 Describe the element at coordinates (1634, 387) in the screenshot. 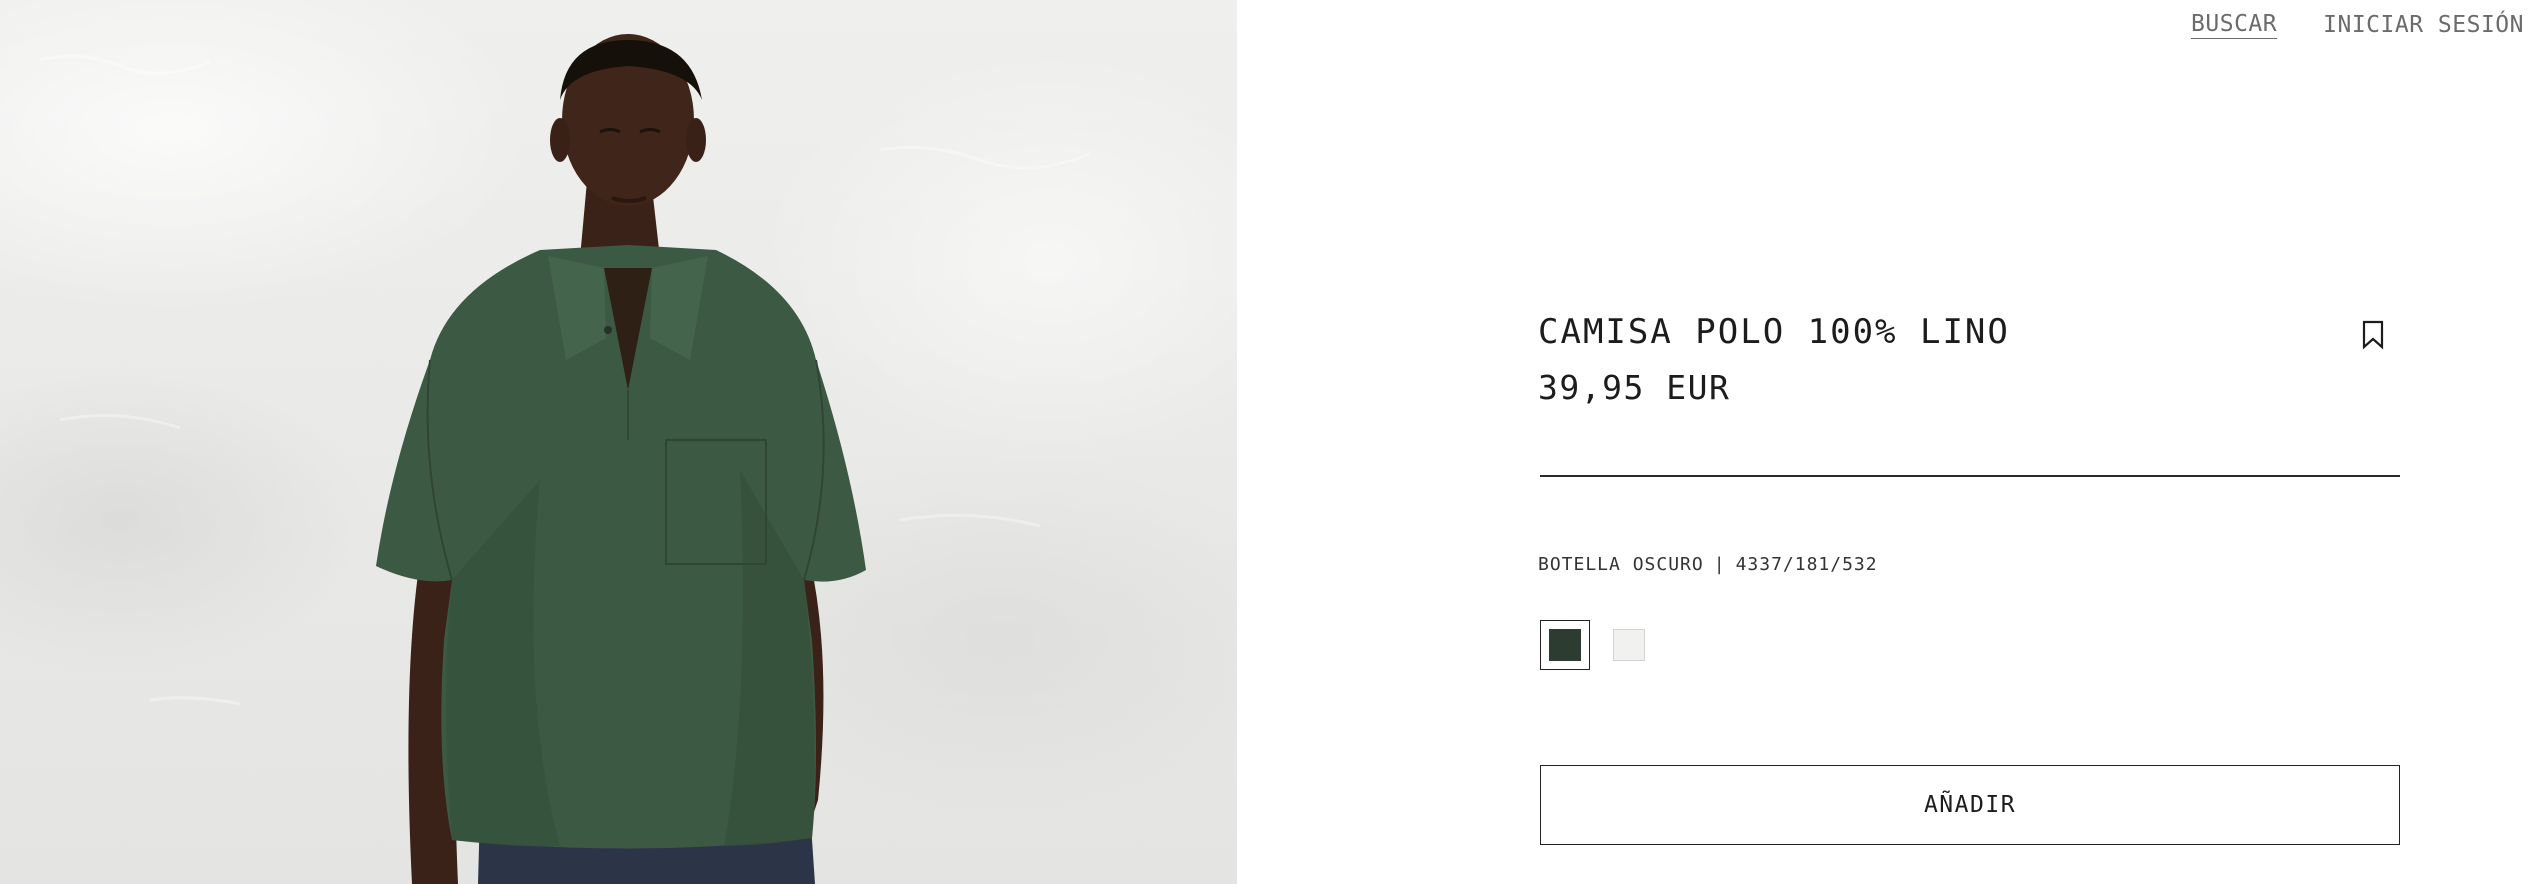

I see `product-price: 39,95 EUR` at that location.